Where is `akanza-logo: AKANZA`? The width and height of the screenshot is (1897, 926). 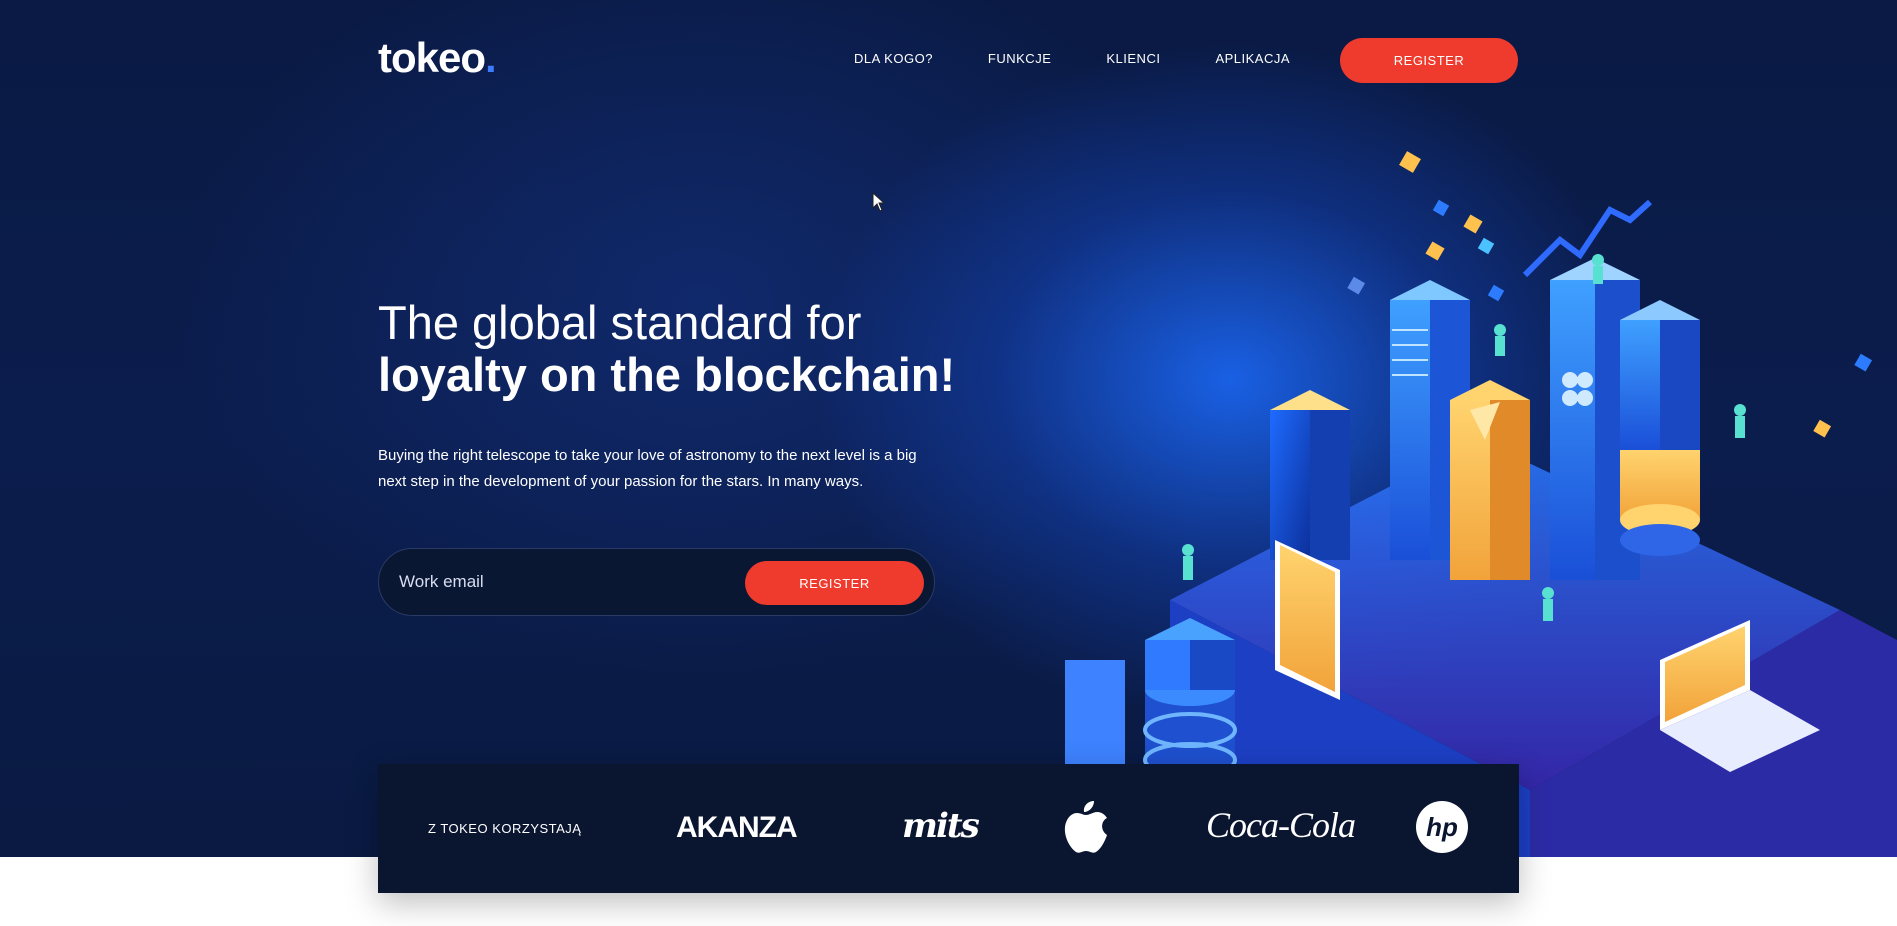 akanza-logo: AKANZA is located at coordinates (737, 828).